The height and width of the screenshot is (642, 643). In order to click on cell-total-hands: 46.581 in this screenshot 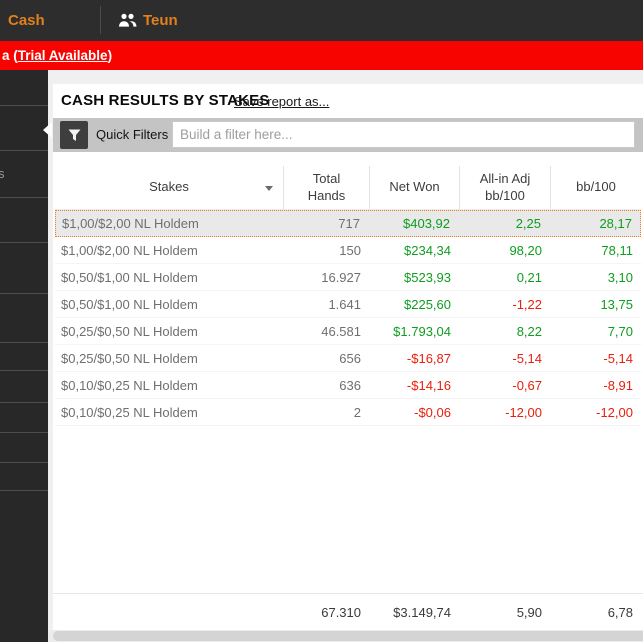, I will do `click(341, 331)`.